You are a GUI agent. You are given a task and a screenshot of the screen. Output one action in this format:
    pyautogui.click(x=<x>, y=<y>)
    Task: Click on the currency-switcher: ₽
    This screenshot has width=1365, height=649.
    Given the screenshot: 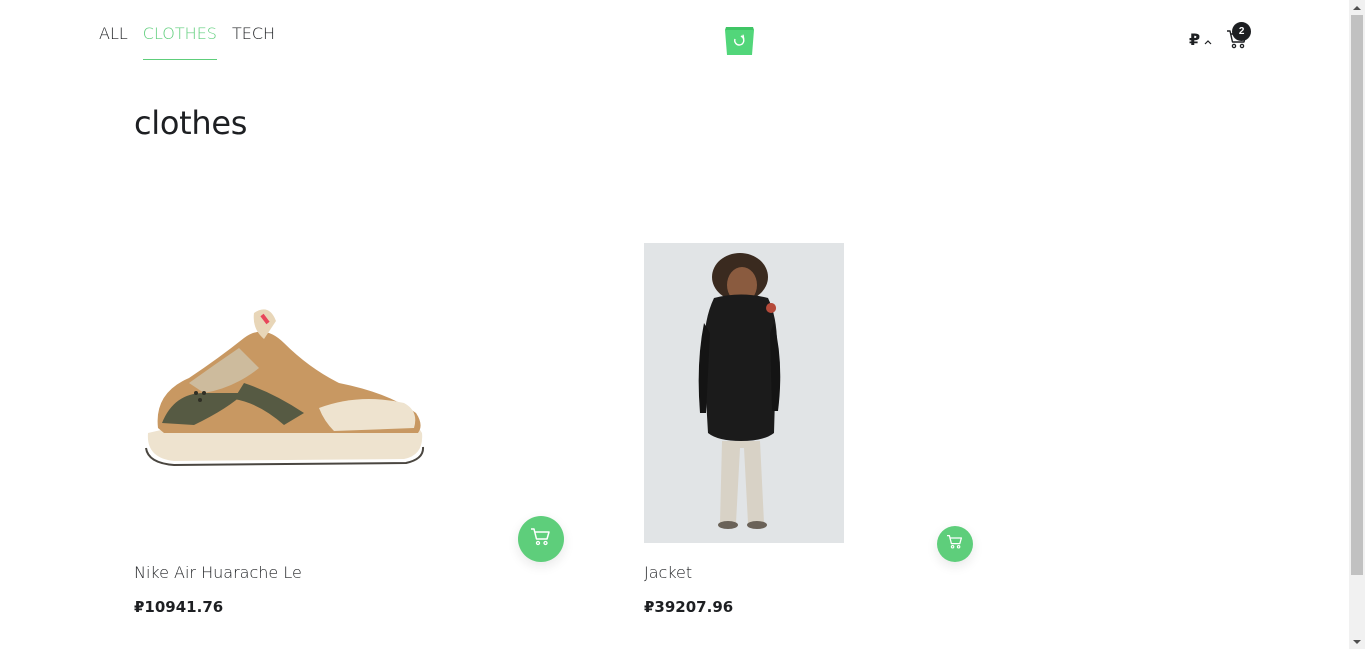 What is the action you would take?
    pyautogui.click(x=1200, y=39)
    